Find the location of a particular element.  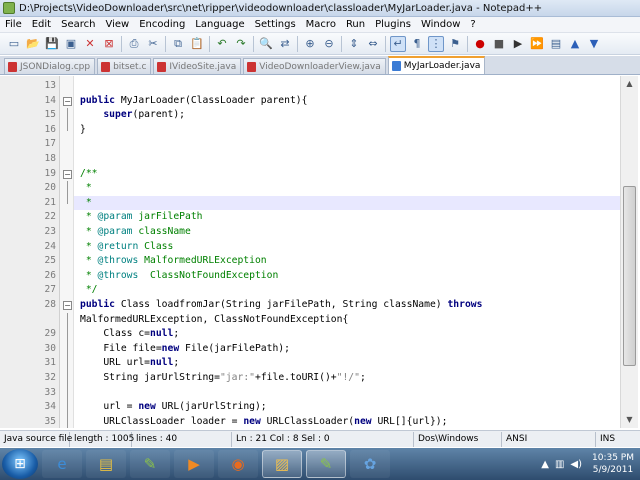

code-line: /** is located at coordinates (350, 174).